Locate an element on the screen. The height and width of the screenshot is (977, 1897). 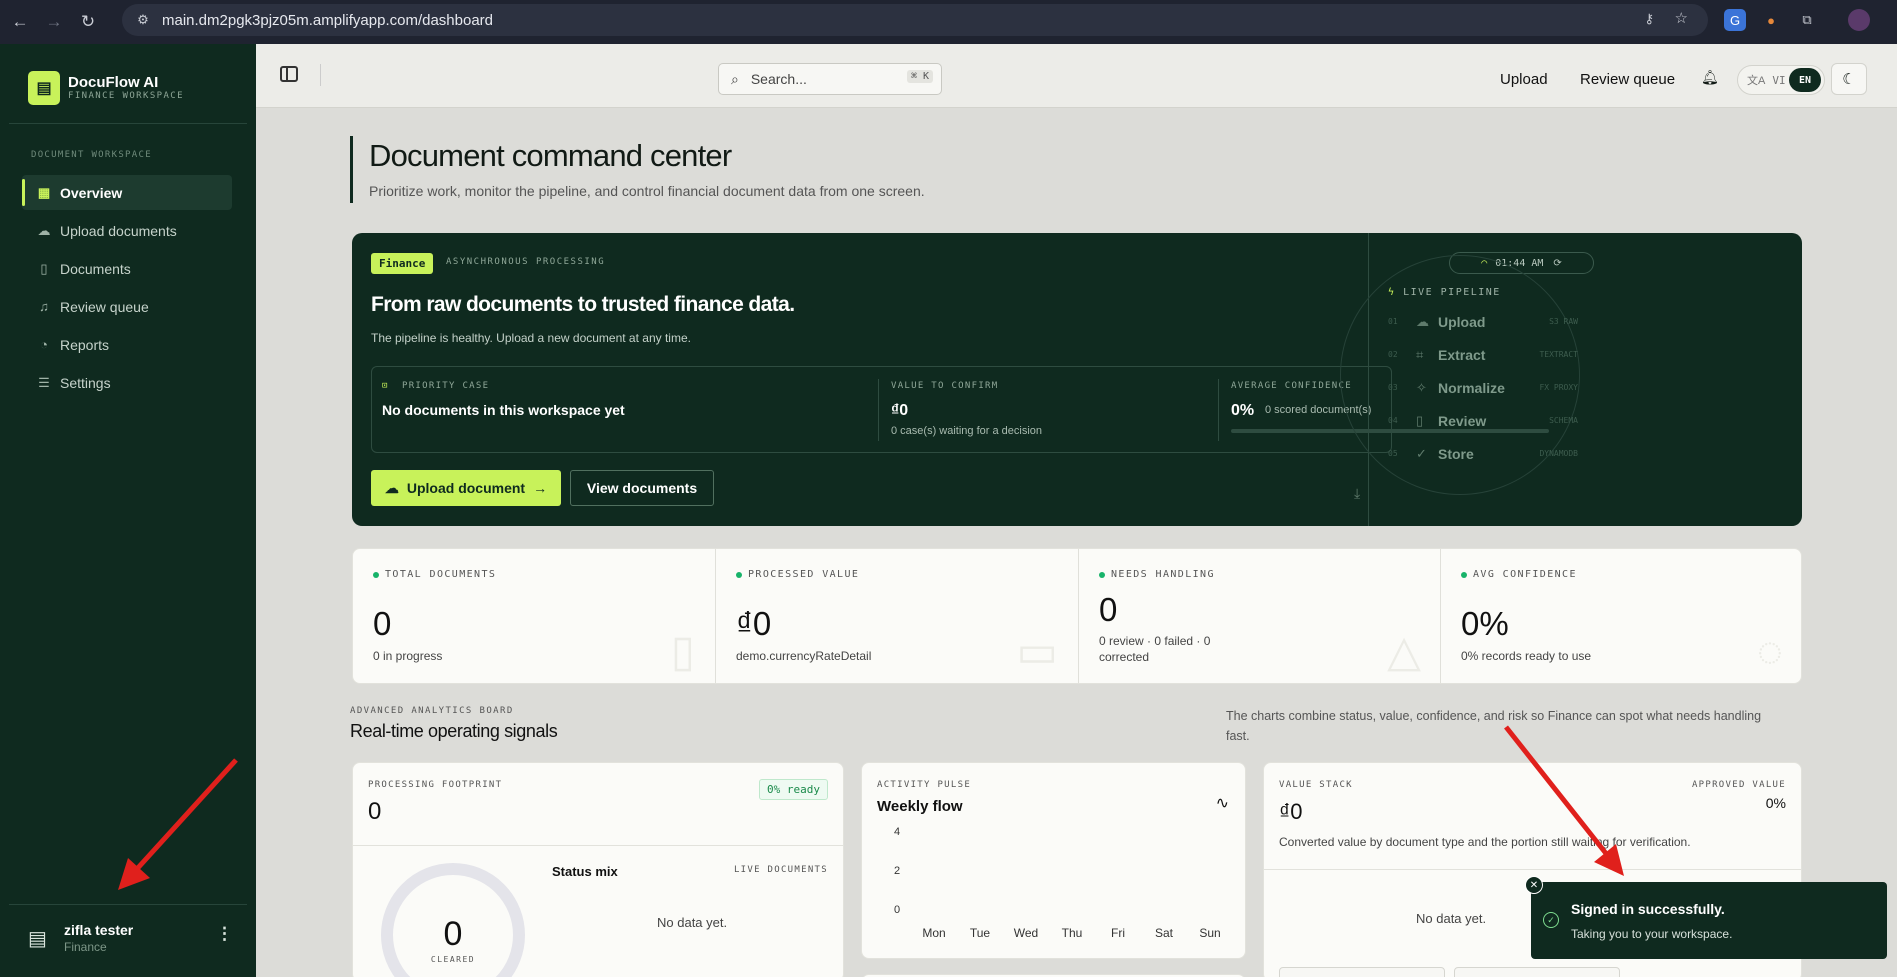
sidebar-toggle-icon is located at coordinates (289, 74).